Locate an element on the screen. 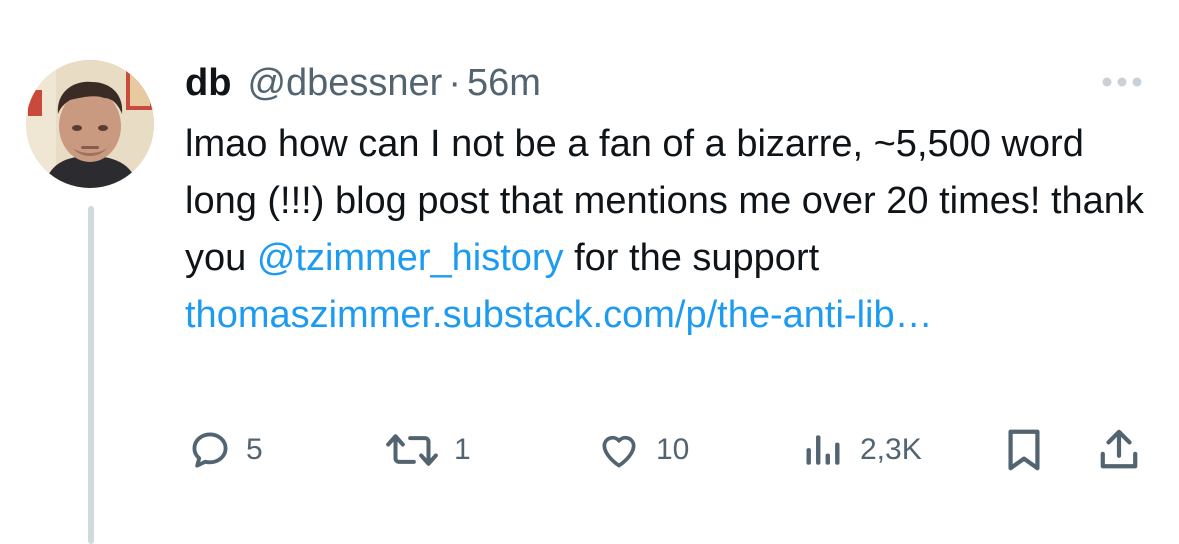 Image resolution: width=1179 pixels, height=544 pixels. avatar-photo is located at coordinates (90, 124).